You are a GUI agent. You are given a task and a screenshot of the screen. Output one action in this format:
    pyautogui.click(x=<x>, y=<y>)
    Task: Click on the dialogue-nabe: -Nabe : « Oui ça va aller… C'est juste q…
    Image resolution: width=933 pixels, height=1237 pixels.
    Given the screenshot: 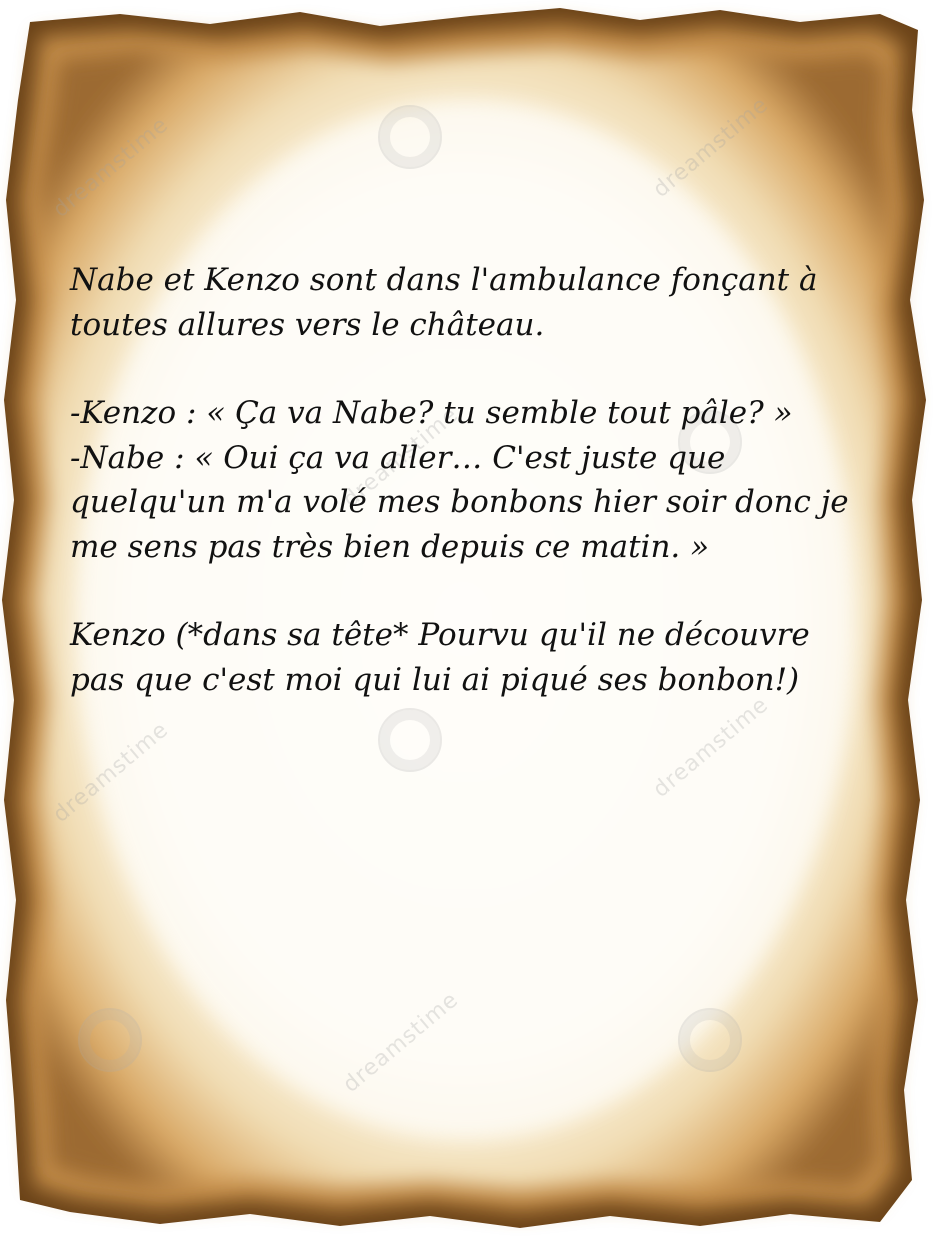 What is the action you would take?
    pyautogui.click(x=464, y=502)
    